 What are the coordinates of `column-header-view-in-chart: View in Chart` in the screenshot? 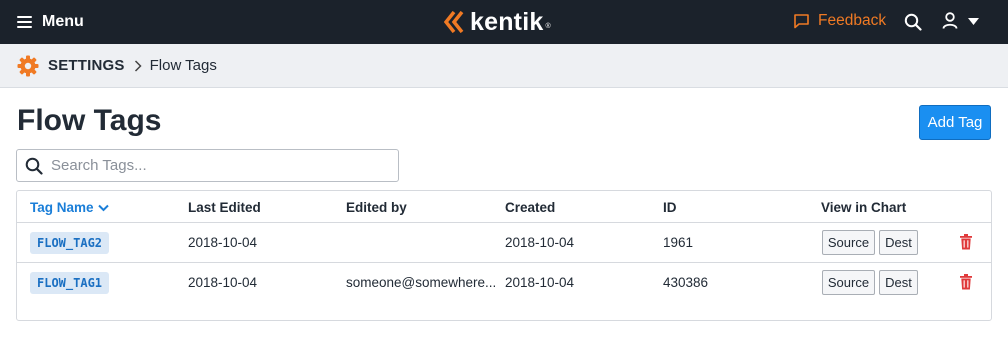 It's located at (864, 207).